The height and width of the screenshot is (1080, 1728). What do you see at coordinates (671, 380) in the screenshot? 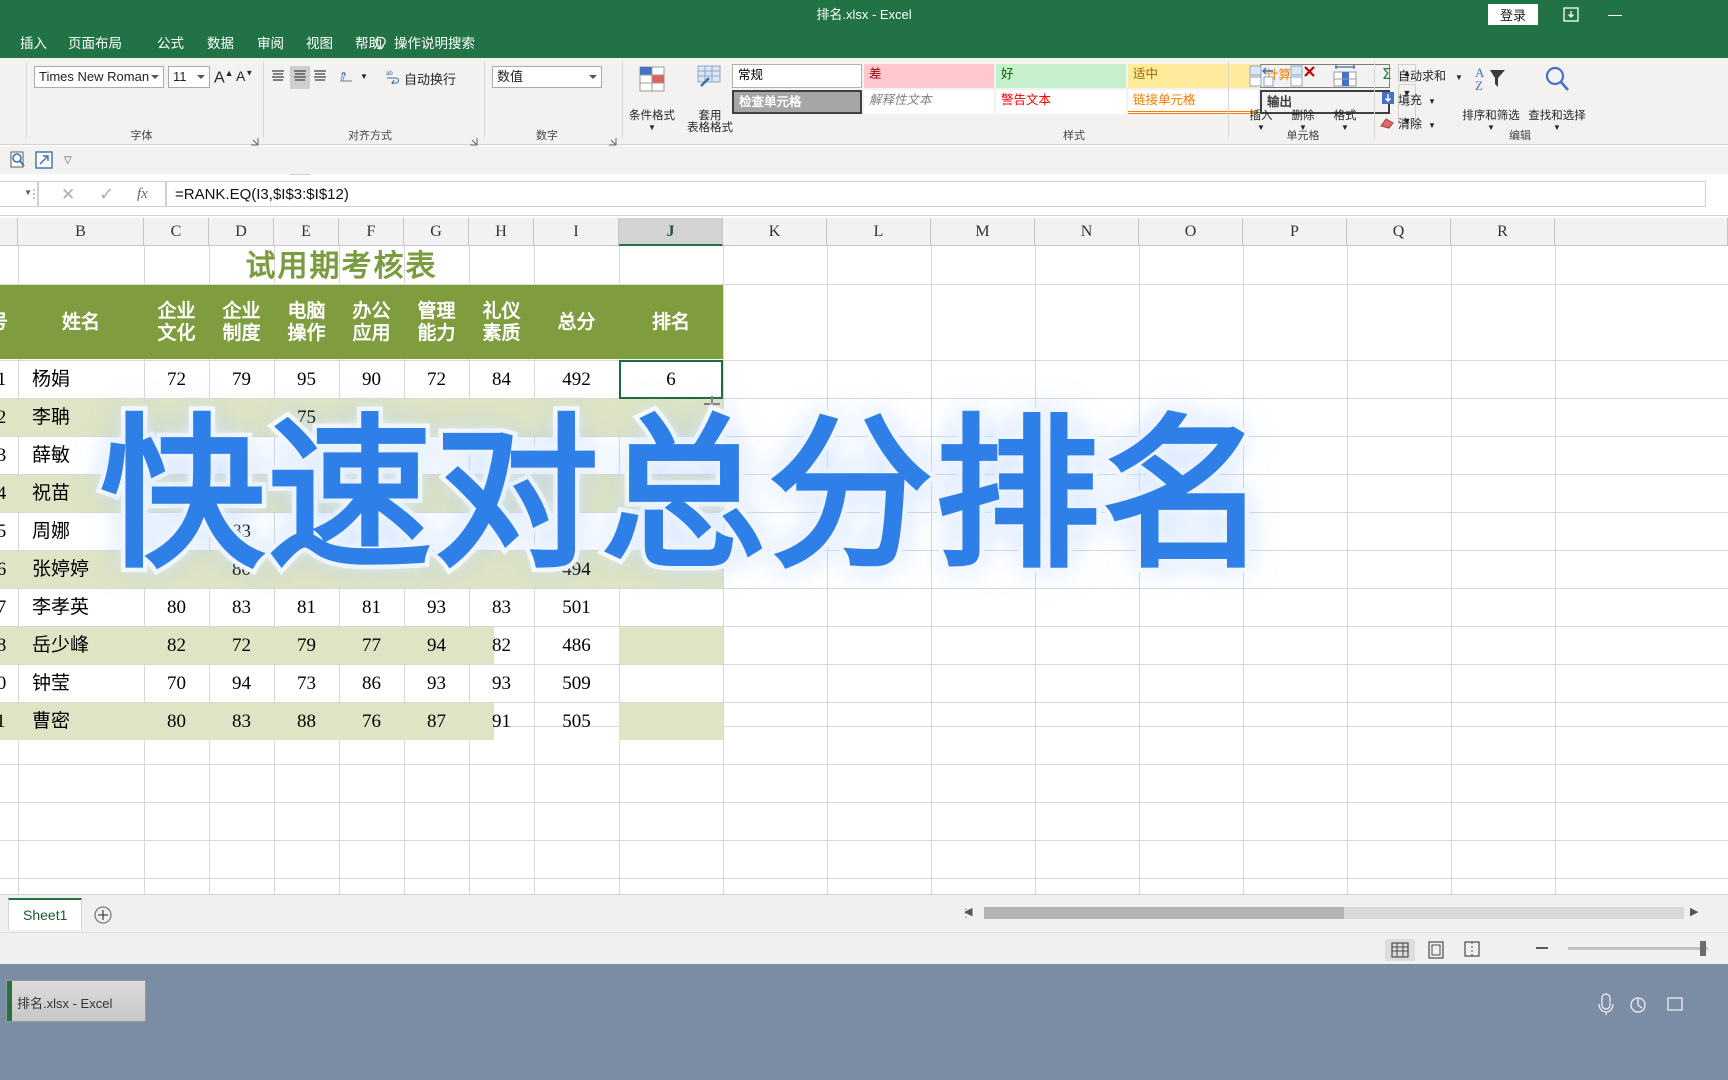
I see `cell-rank: 6` at bounding box center [671, 380].